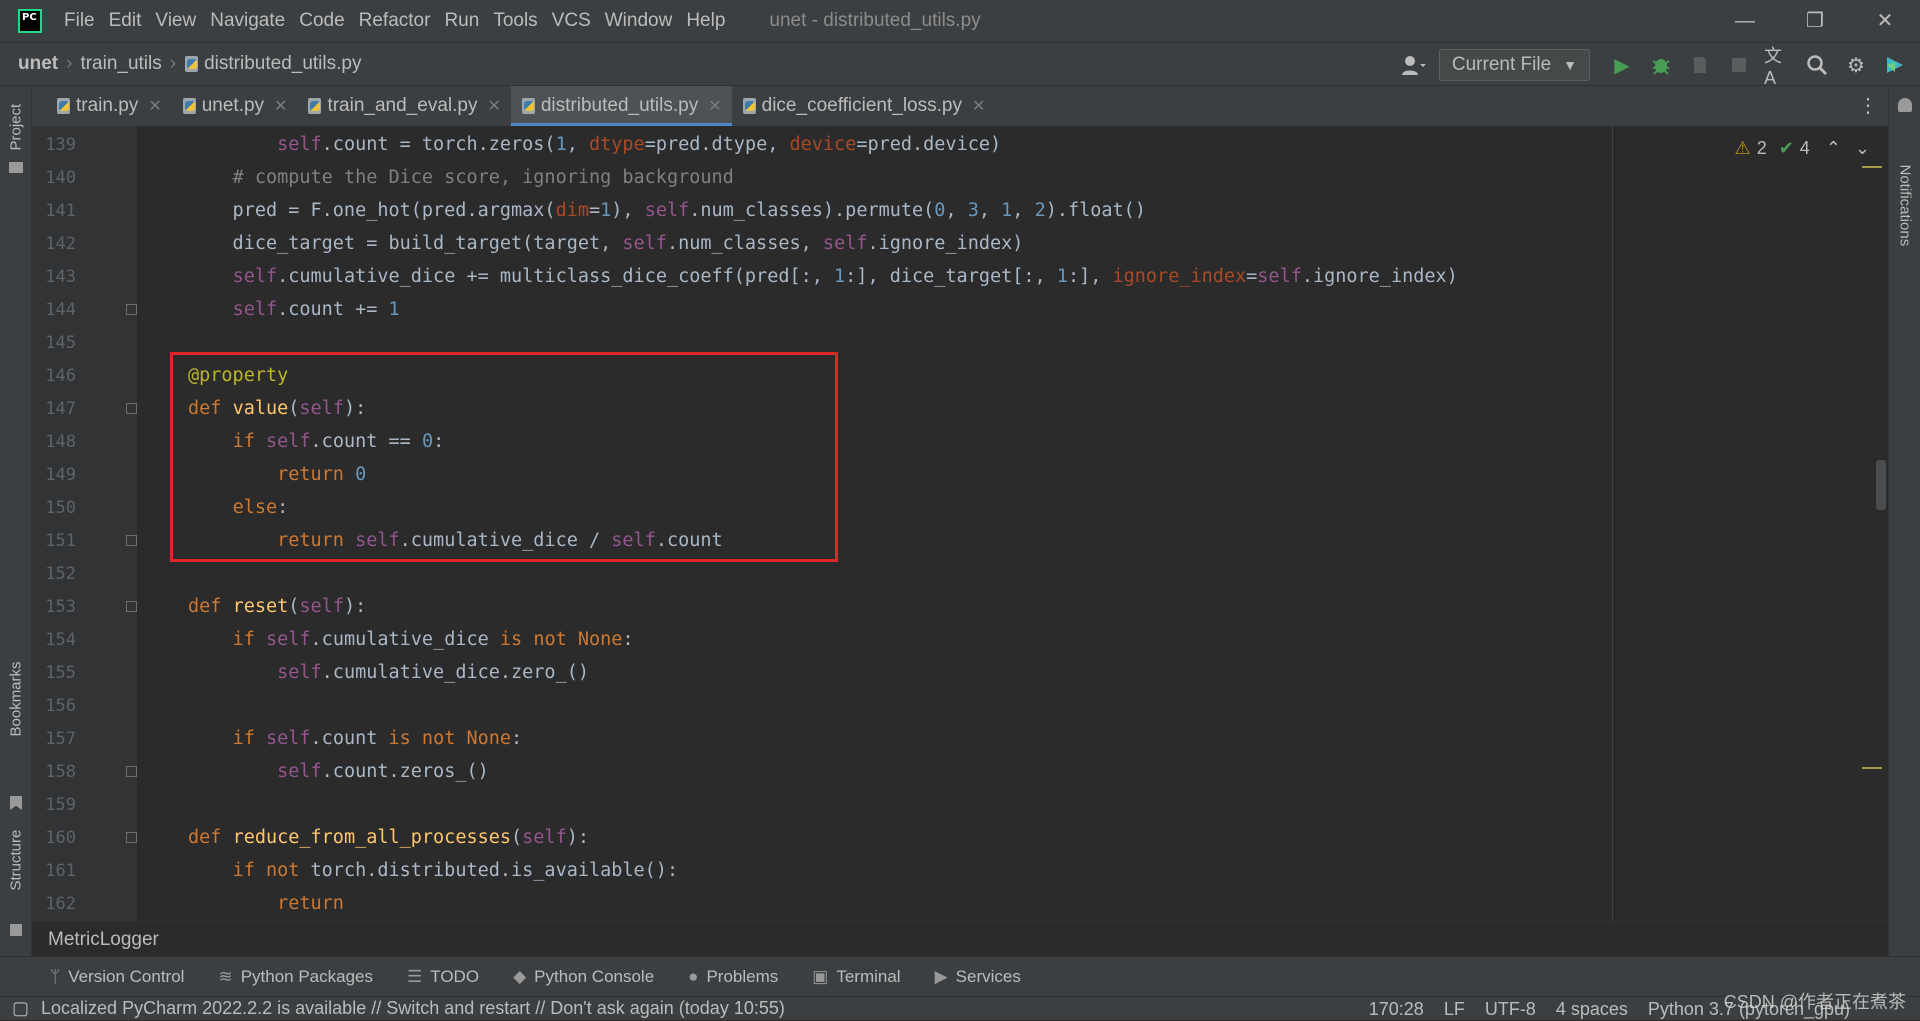  I want to click on inspection-widget: ⚠ 2 ✔ 4 ⌃ ⌄, so click(1799, 148).